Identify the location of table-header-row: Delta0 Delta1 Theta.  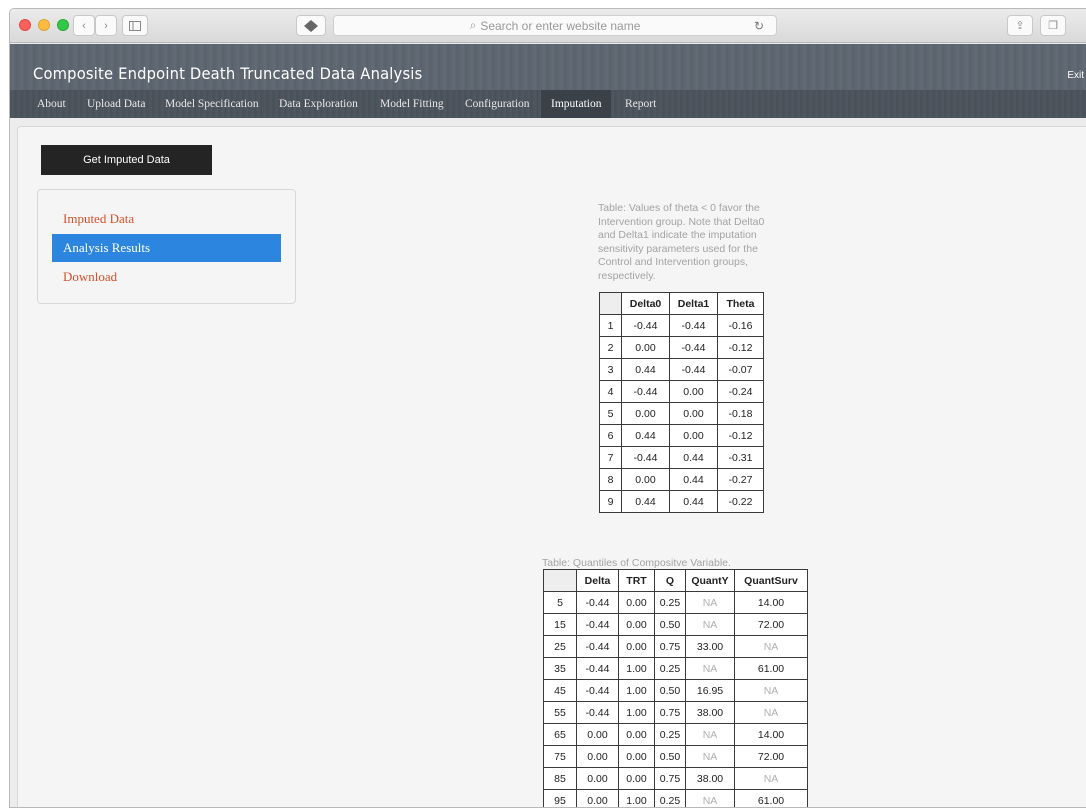
(682, 304).